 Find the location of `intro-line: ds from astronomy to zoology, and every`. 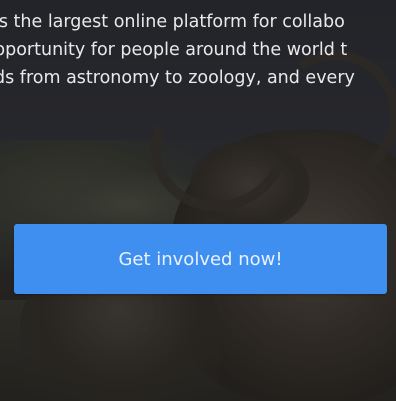

intro-line: ds from astronomy to zoology, and every is located at coordinates (177, 78).